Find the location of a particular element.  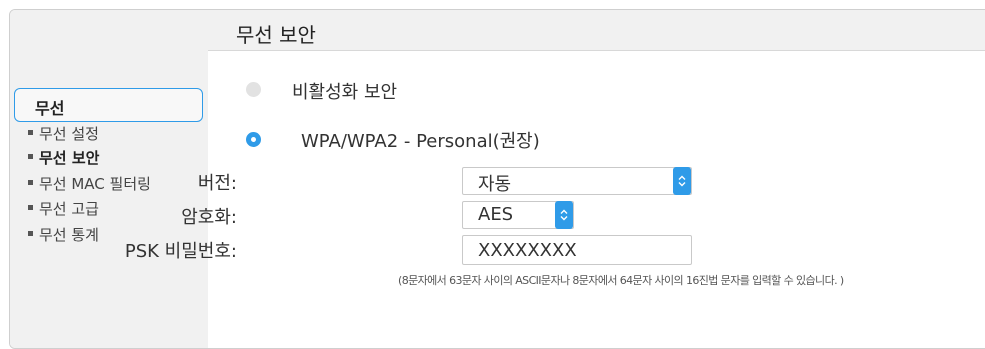

page-title: 무선 보안 is located at coordinates (276, 35).